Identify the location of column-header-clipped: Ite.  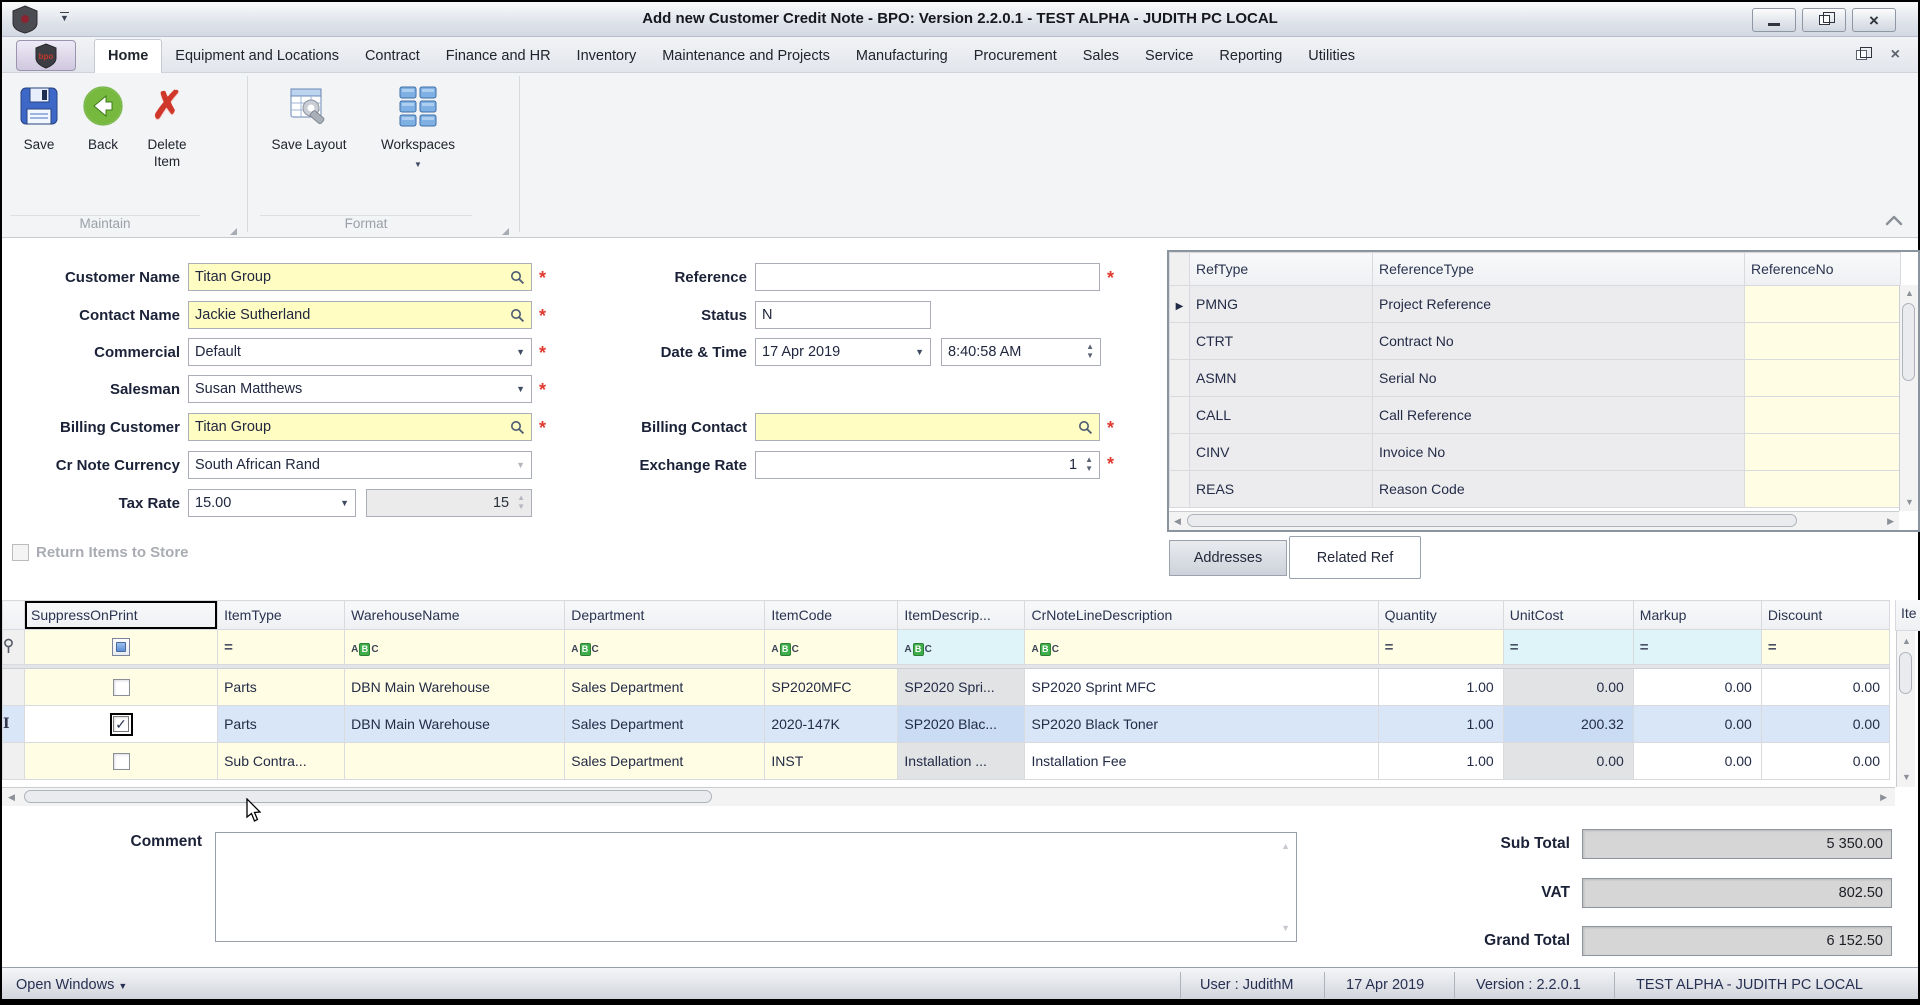
(1907, 615).